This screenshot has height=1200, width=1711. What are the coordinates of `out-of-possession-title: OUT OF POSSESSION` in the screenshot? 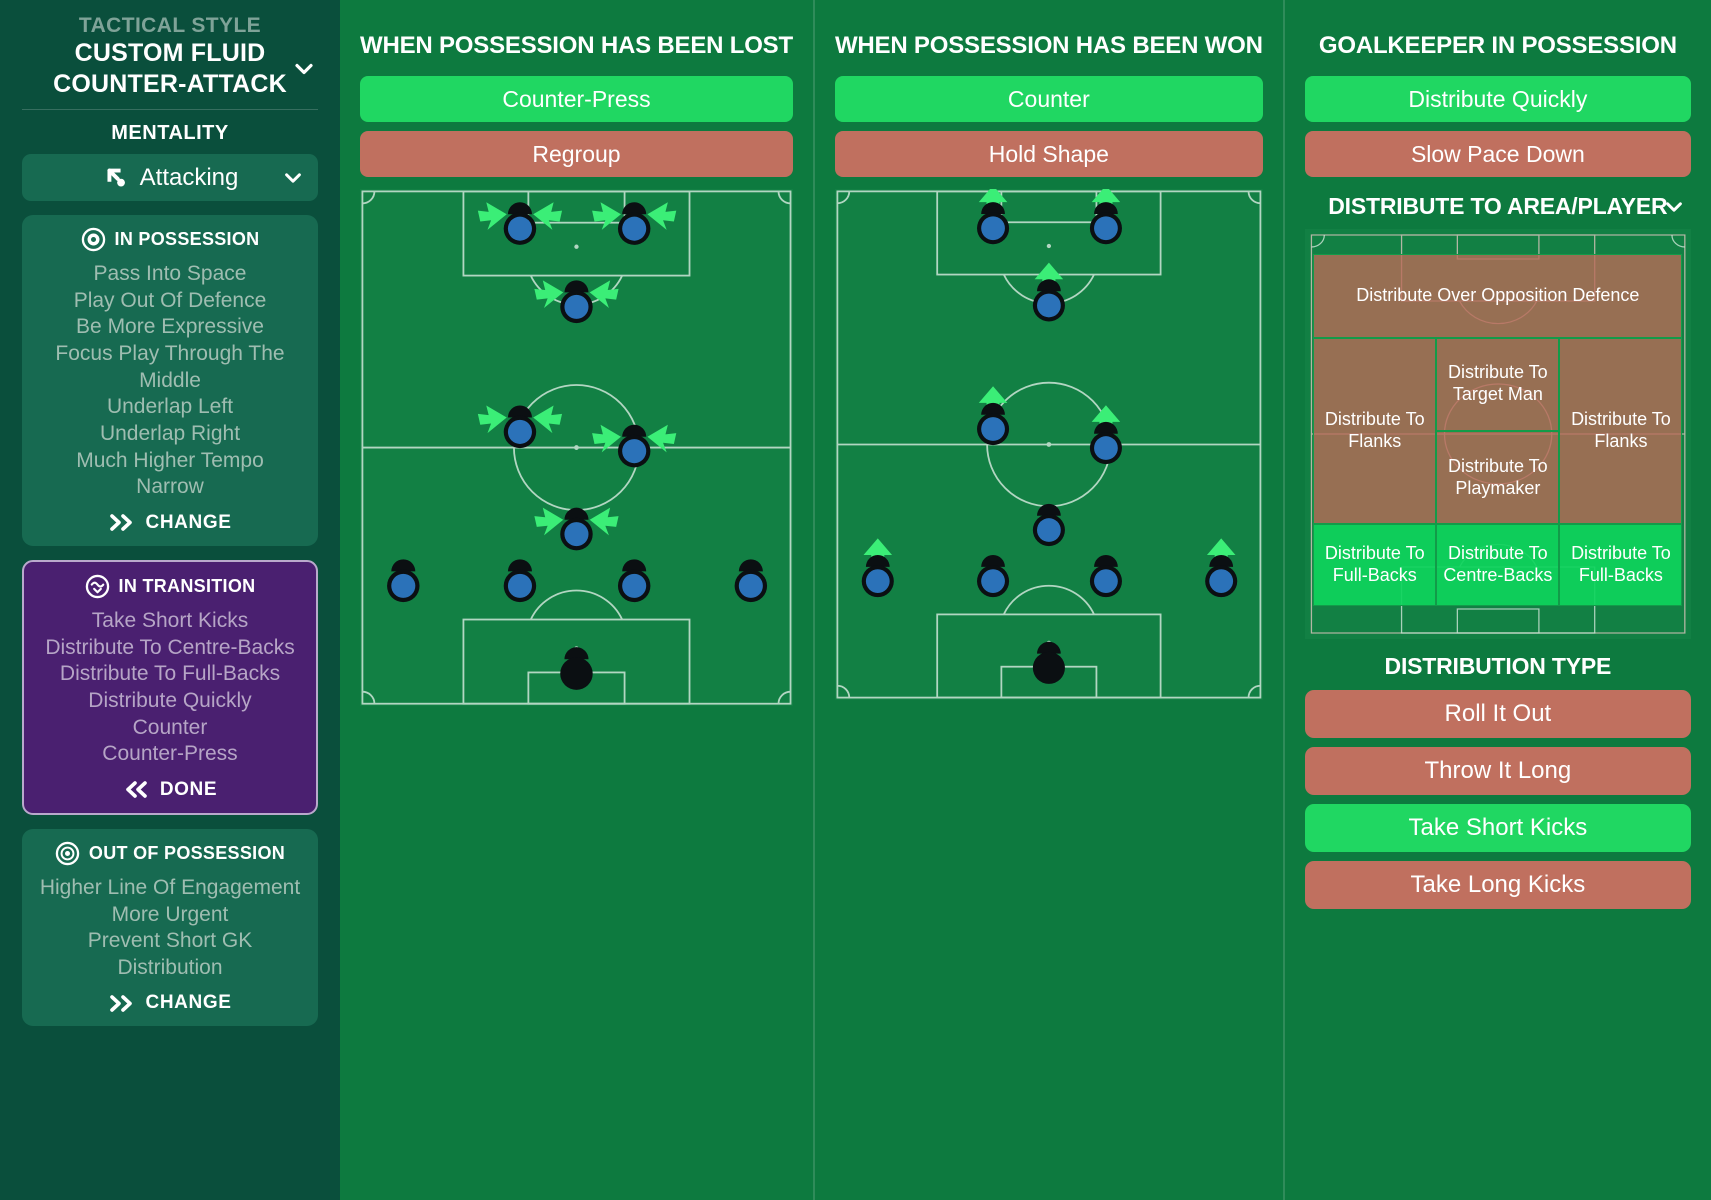 It's located at (187, 852).